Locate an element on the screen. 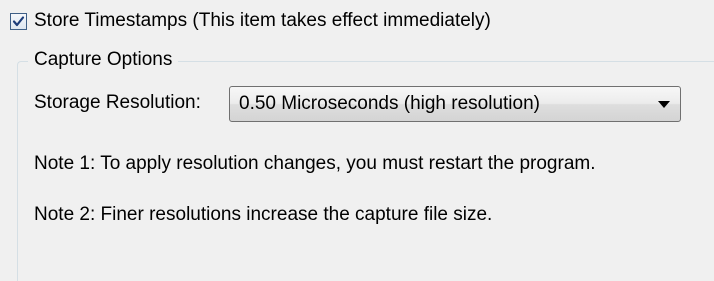 The width and height of the screenshot is (714, 281). storage-resolution-value: 0.50 Microseconds (high resolution) is located at coordinates (441, 104).